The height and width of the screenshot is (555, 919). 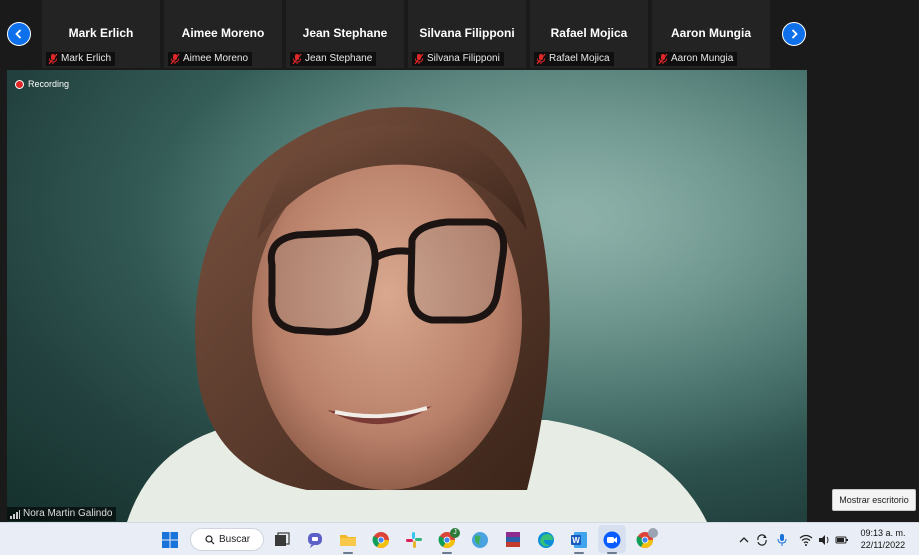 I want to click on edge-icon, so click(x=546, y=540).